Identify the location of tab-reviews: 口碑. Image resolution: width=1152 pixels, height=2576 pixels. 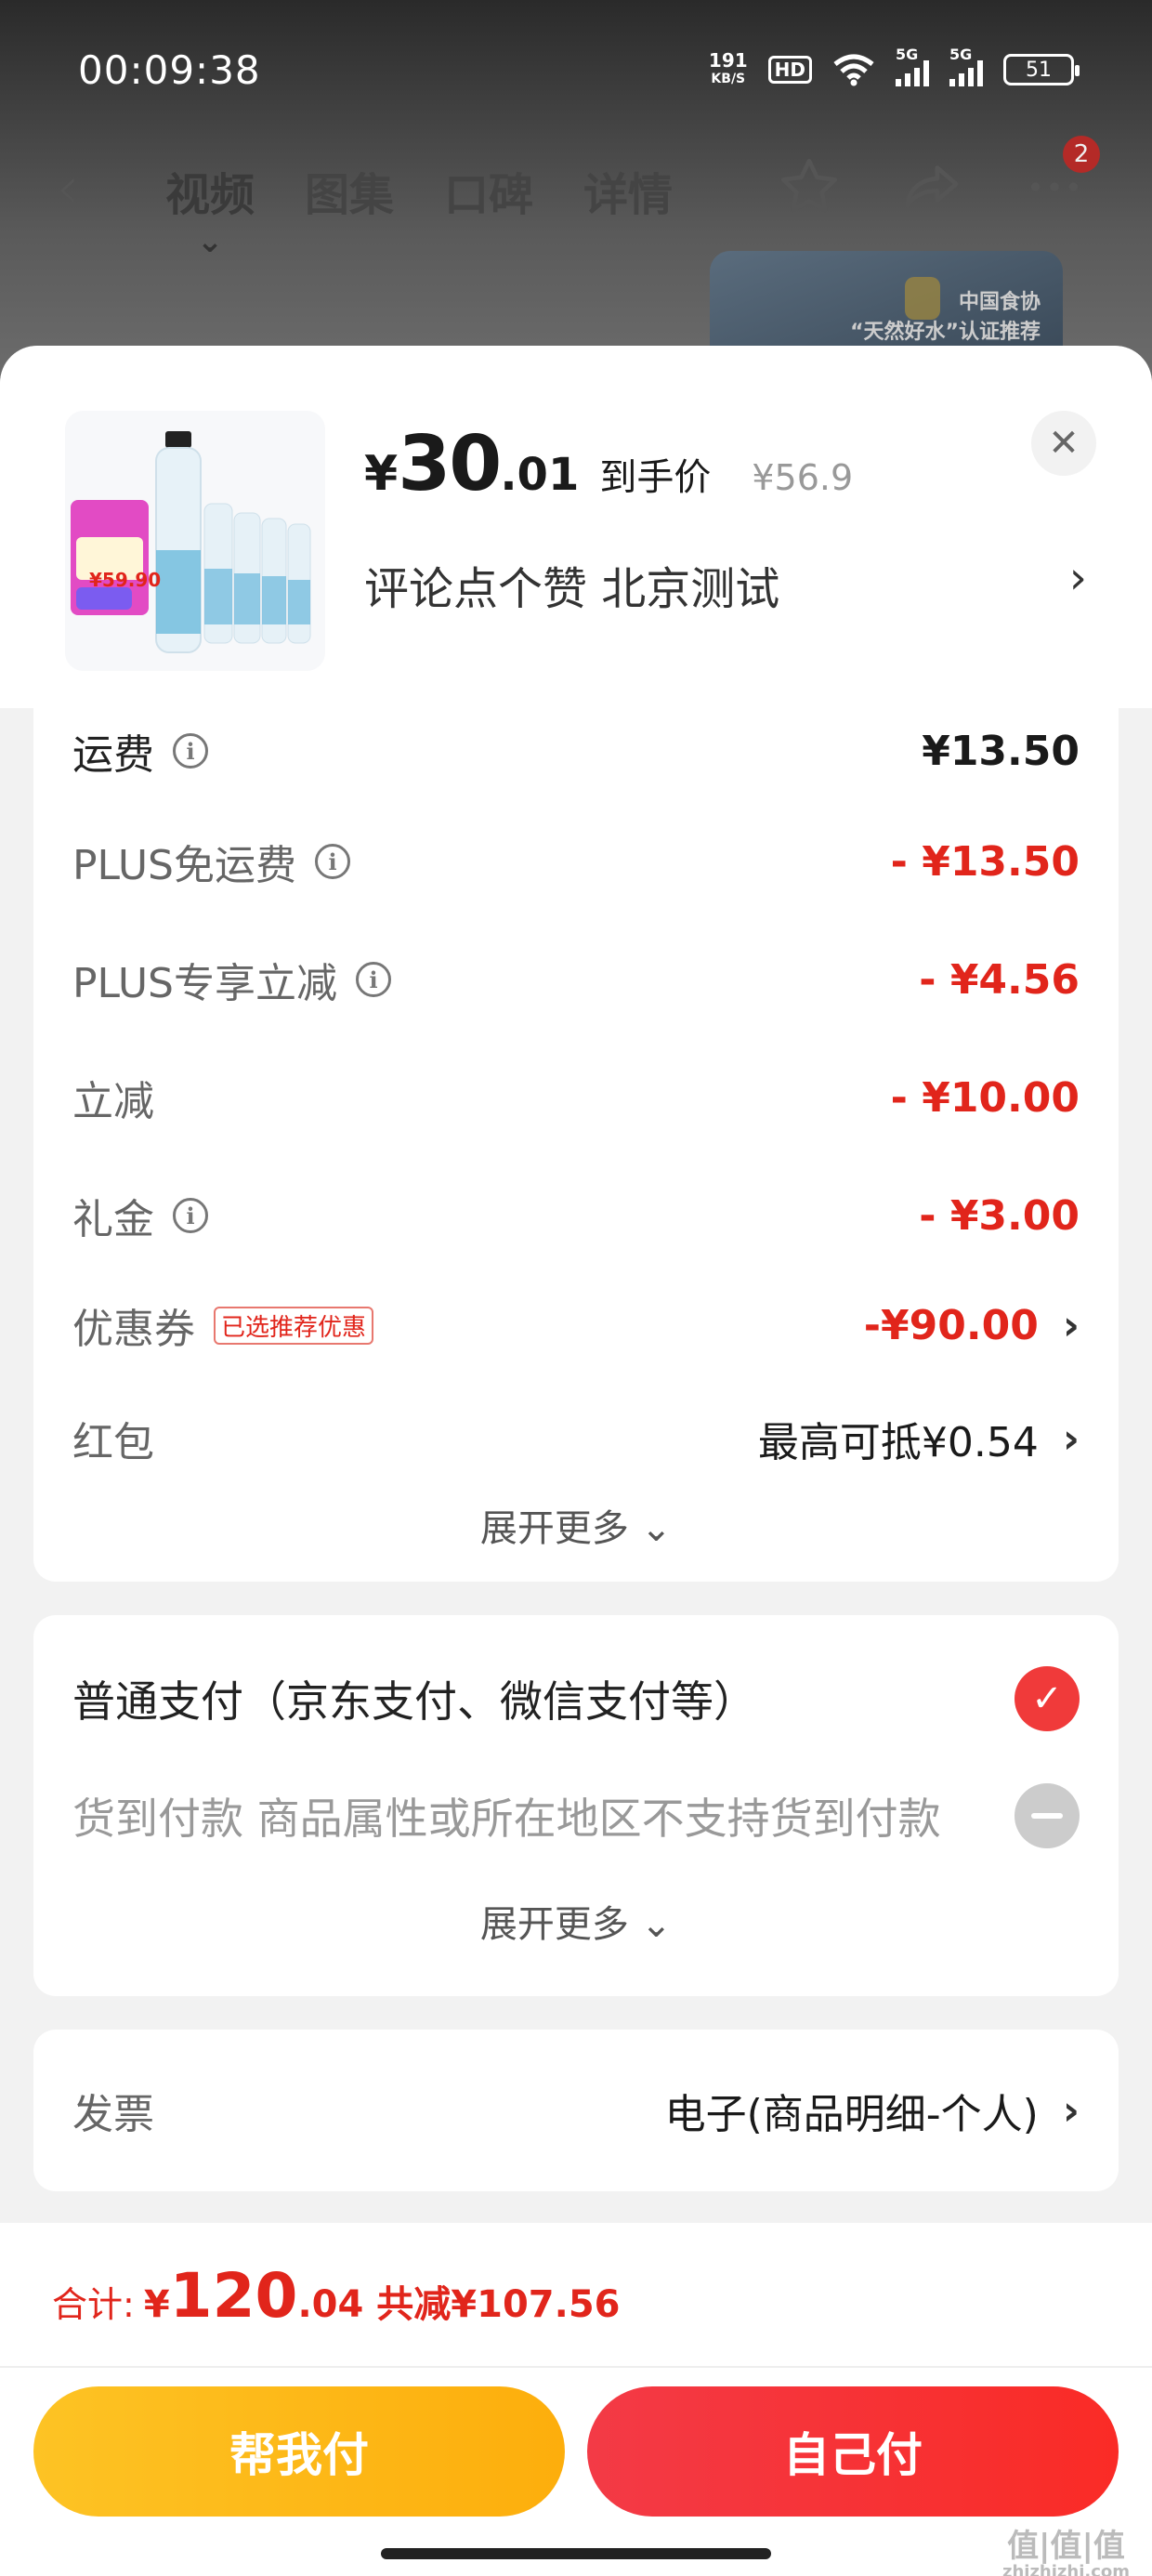
(488, 190).